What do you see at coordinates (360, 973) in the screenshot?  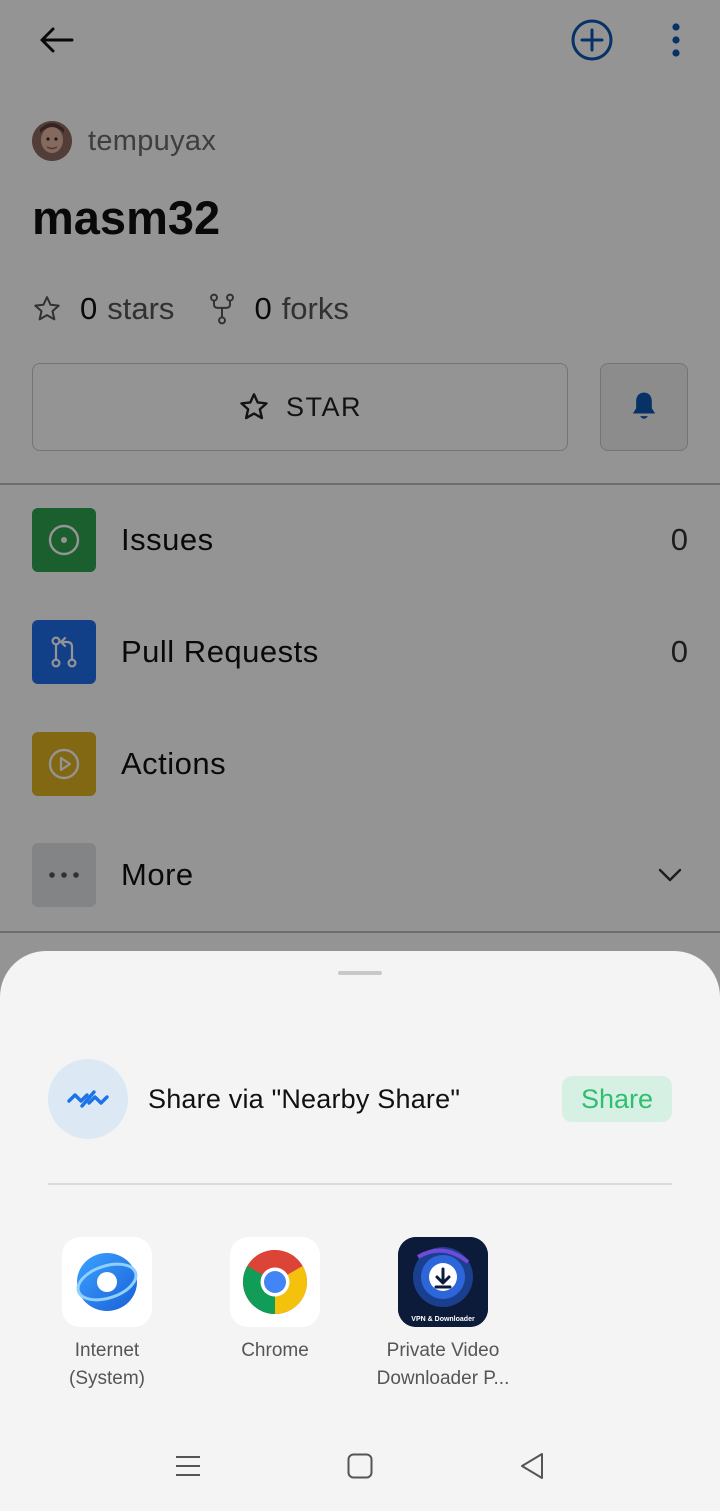 I see `drag-handle` at bounding box center [360, 973].